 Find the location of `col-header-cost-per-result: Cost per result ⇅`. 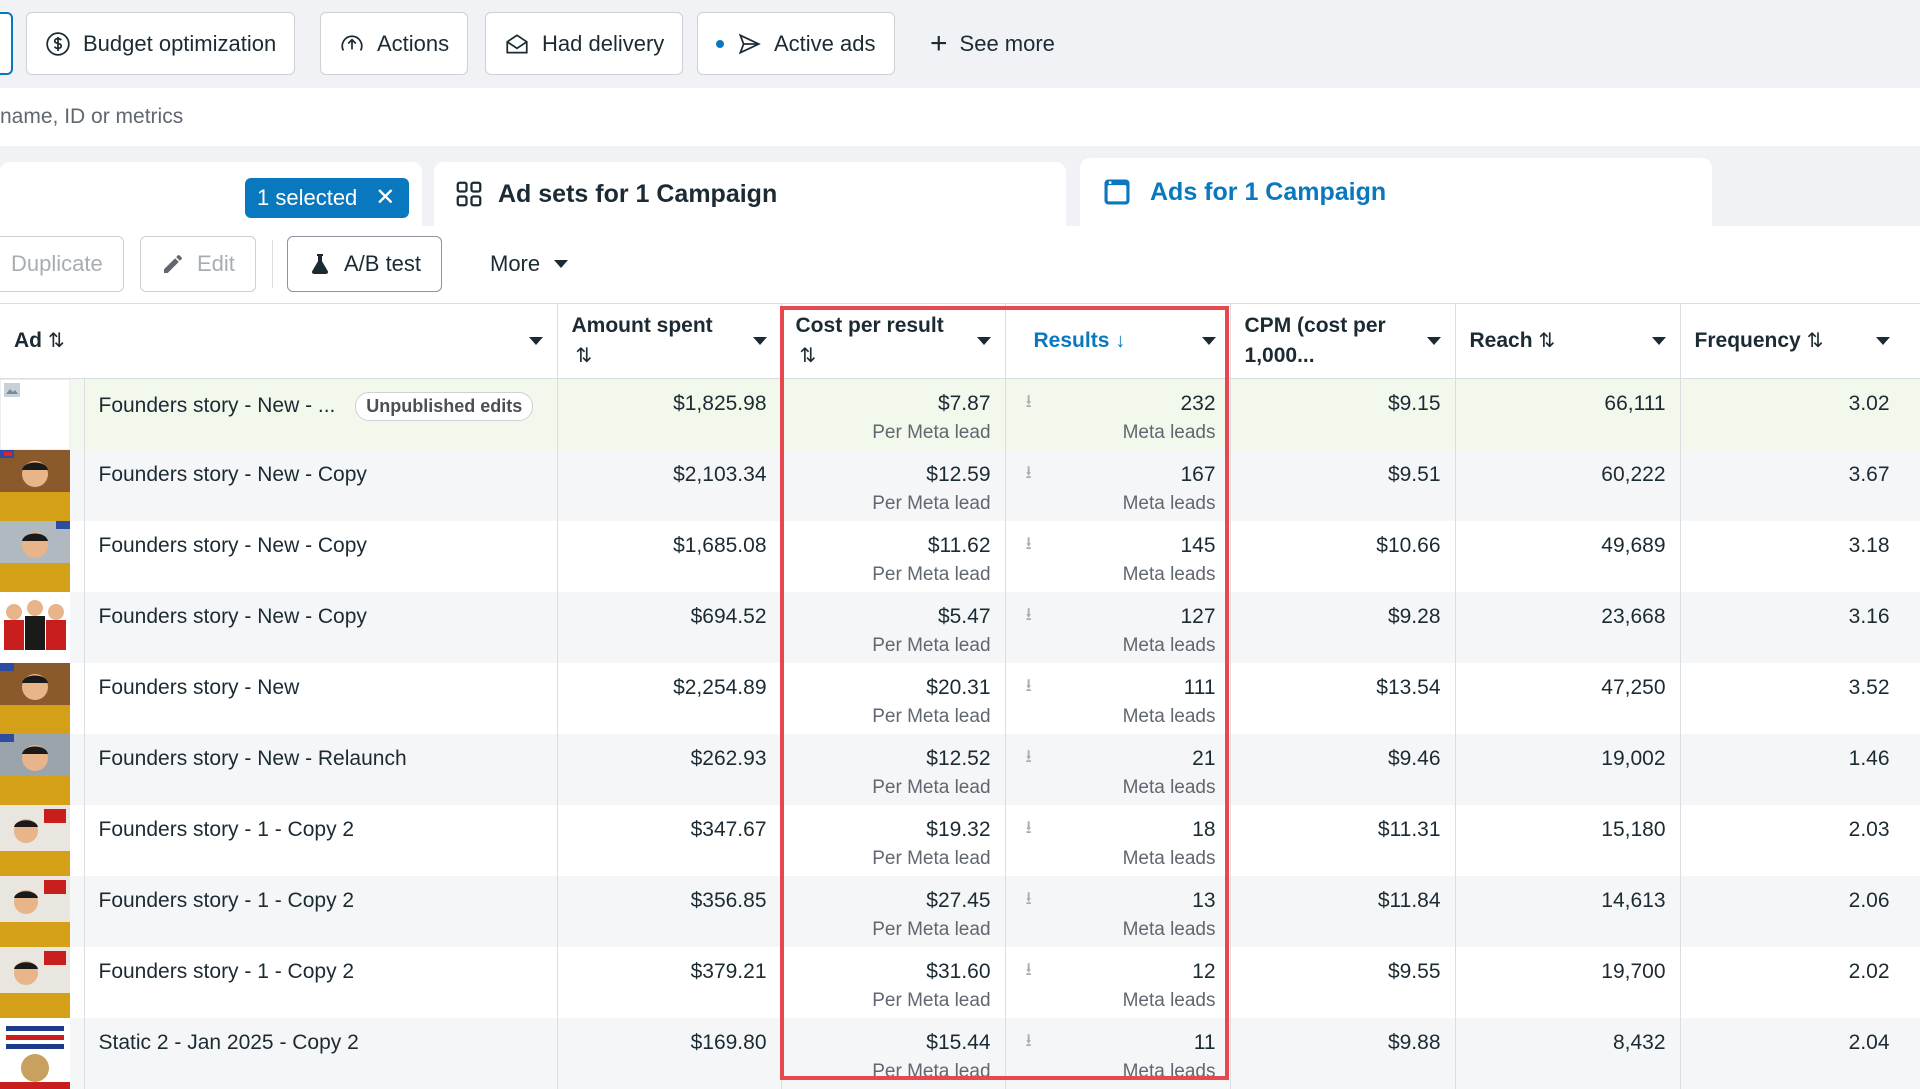

col-header-cost-per-result: Cost per result ⇅ is located at coordinates (893, 341).